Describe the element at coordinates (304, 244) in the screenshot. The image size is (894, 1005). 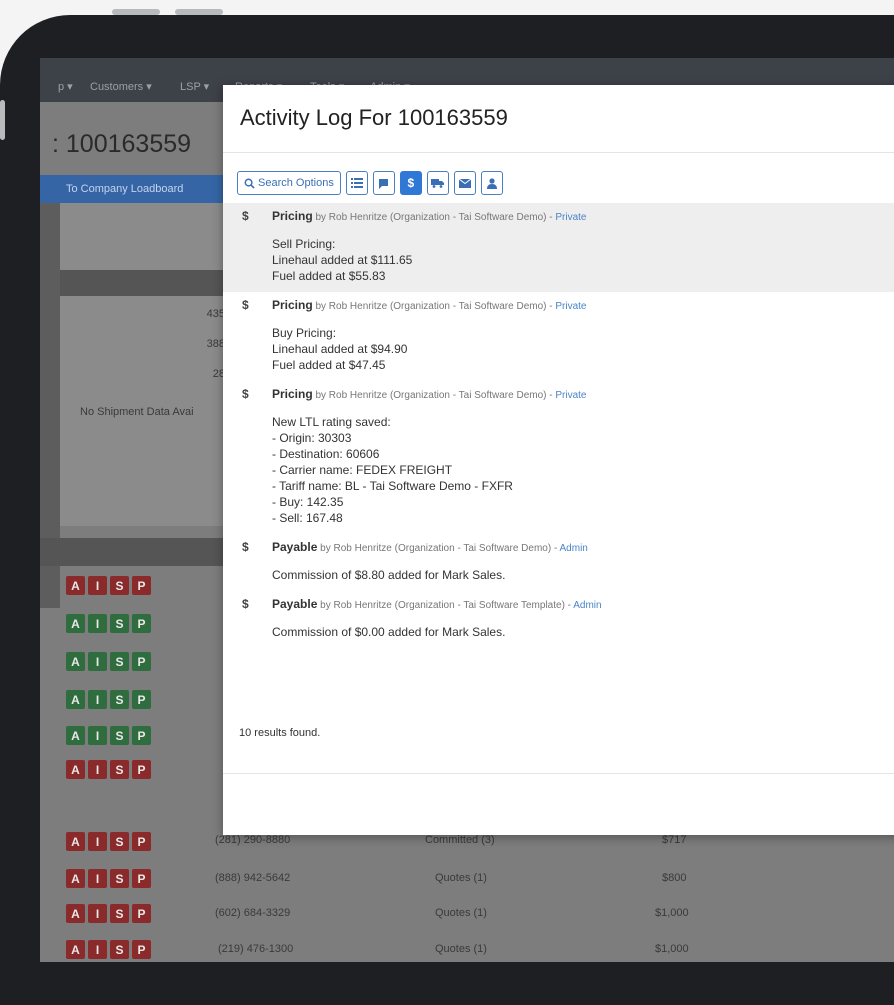
I see `entry-line: Sell Pricing:` at that location.